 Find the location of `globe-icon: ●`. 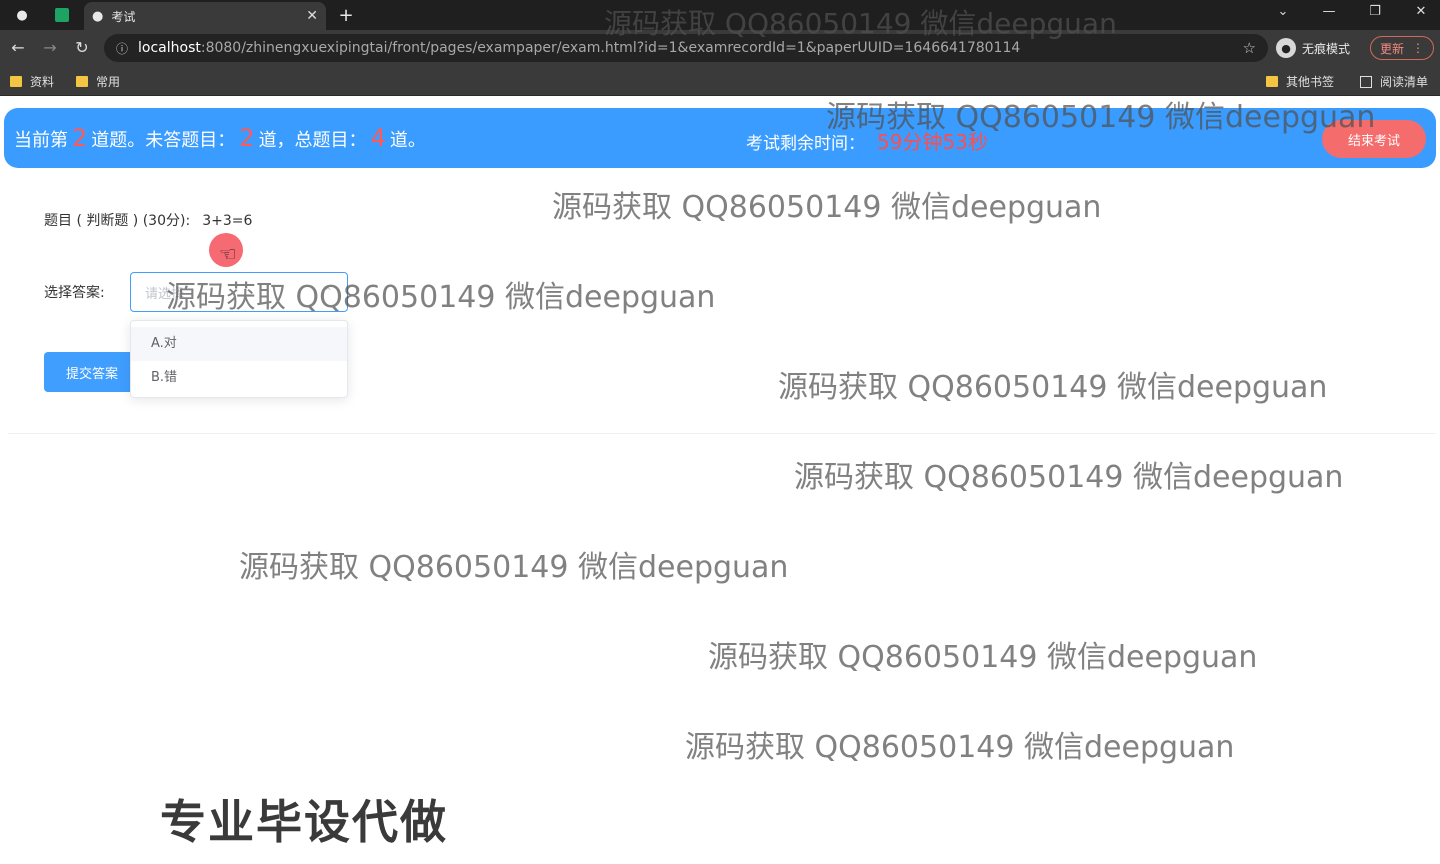

globe-icon: ● is located at coordinates (98, 16).